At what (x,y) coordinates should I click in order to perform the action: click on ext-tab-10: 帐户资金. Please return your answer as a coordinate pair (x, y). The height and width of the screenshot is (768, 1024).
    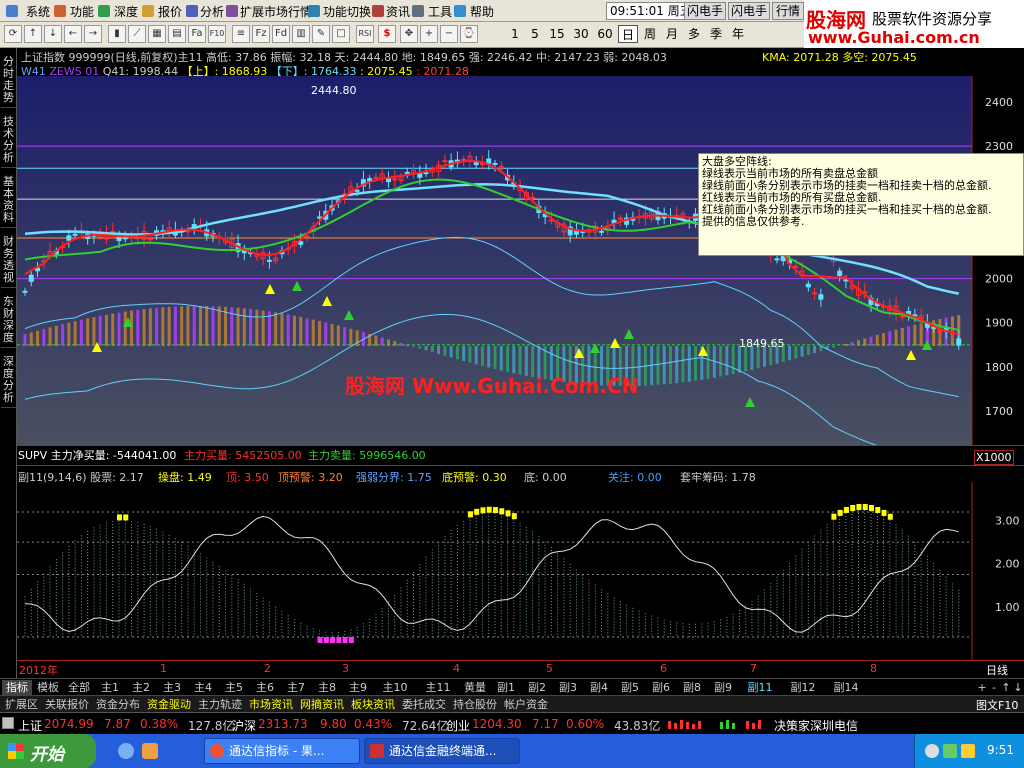
    Looking at the image, I should click on (526, 704).